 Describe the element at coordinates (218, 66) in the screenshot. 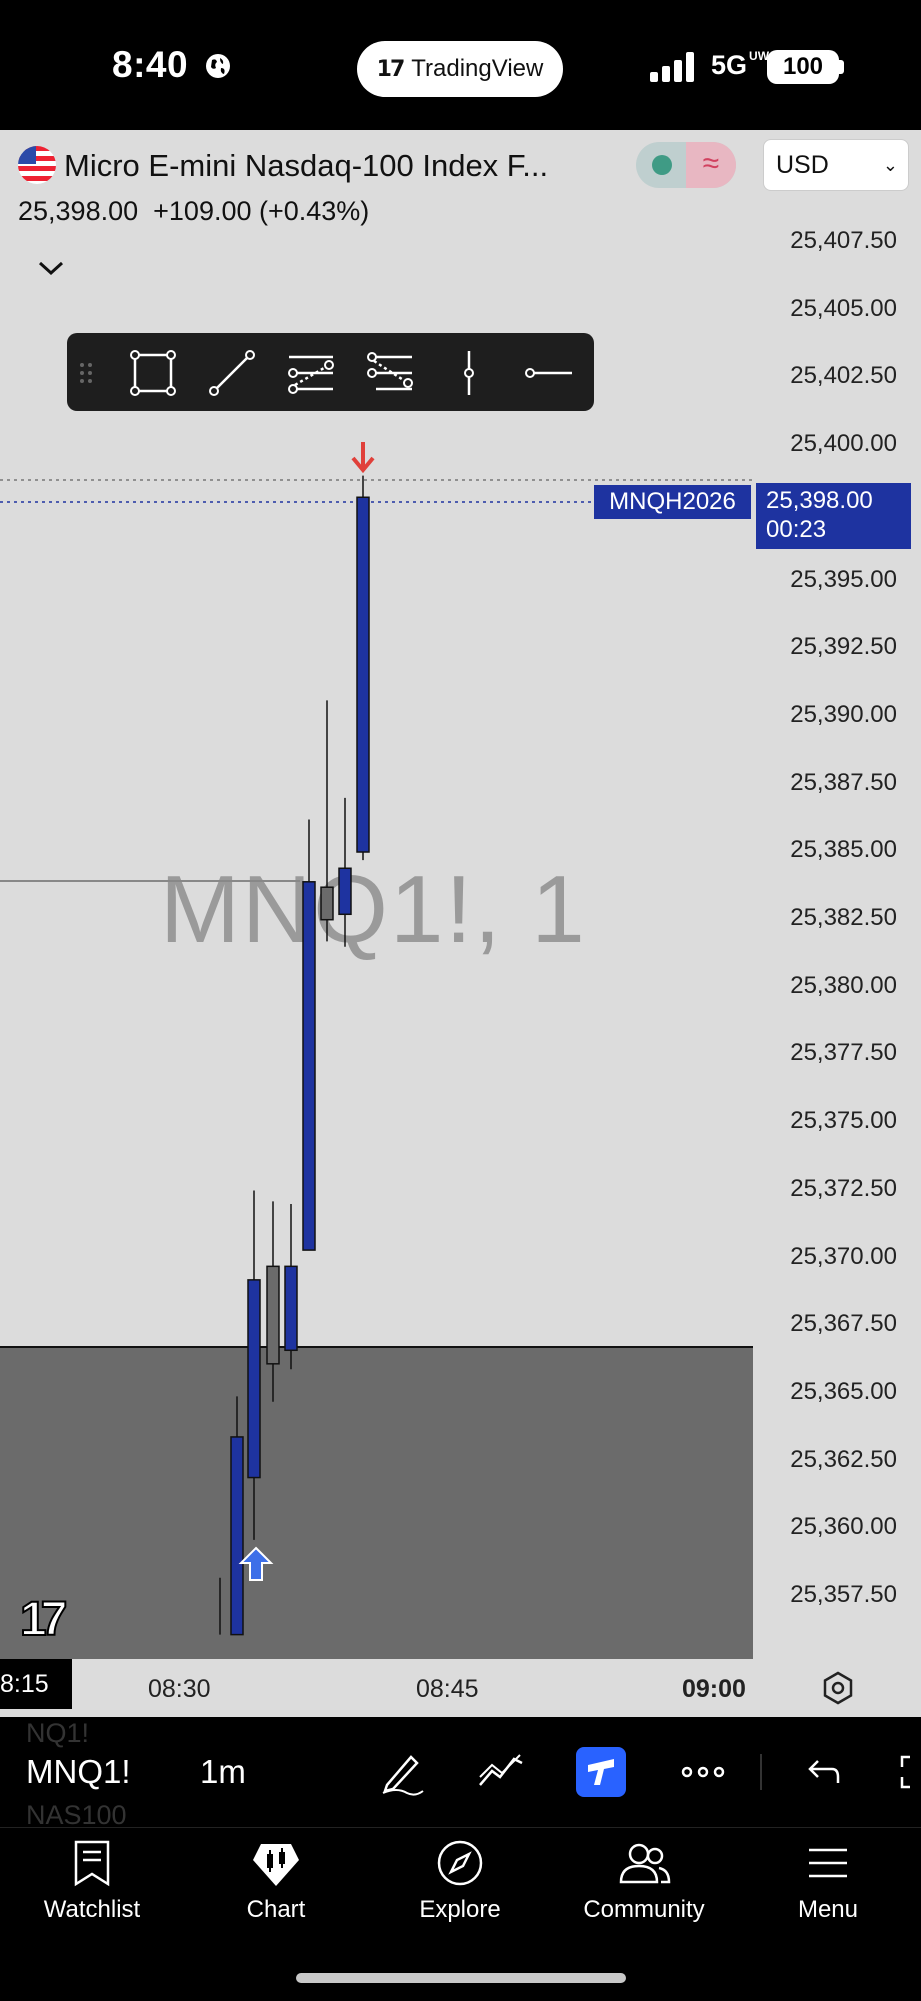

I see `globe-icon` at that location.